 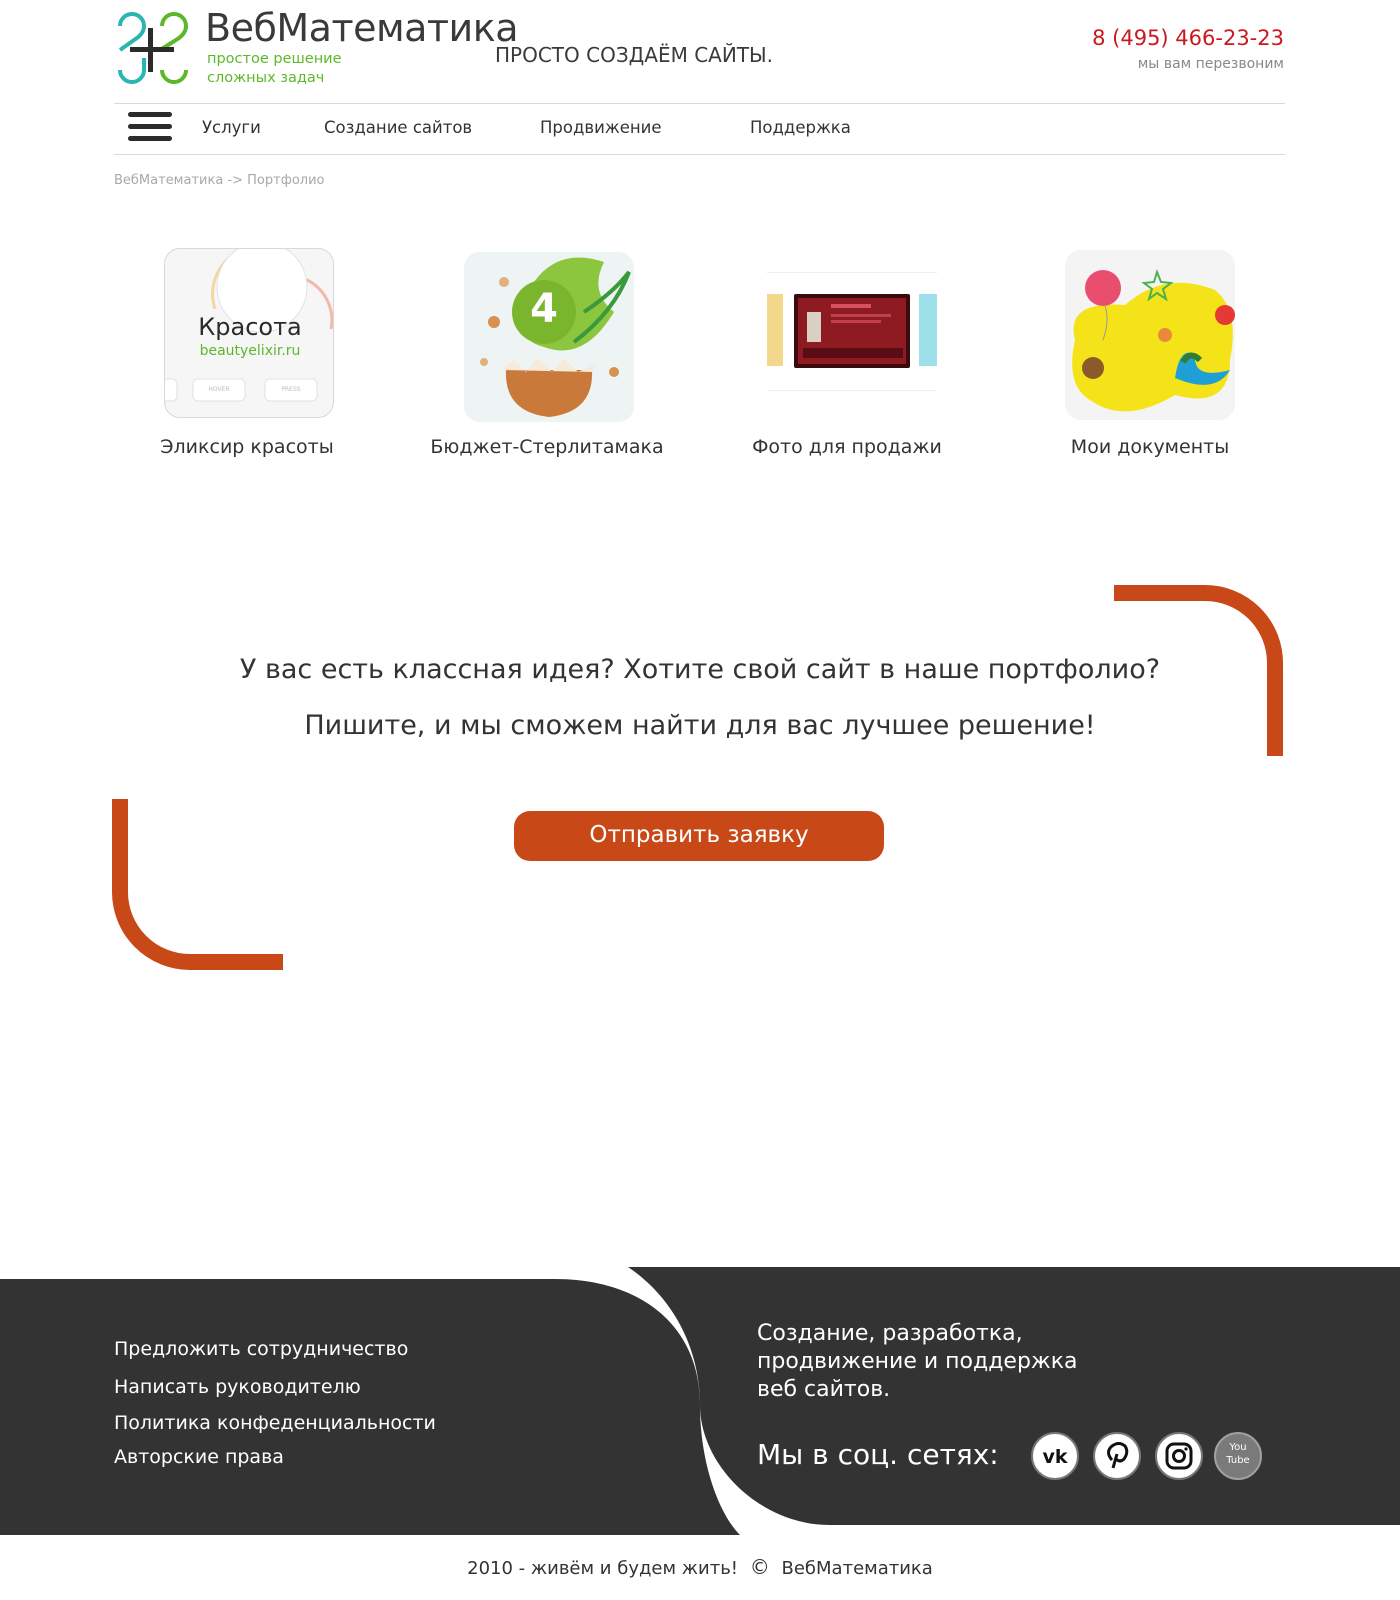 I want to click on footer-link-write-director: Написать руководителю, so click(x=237, y=1387).